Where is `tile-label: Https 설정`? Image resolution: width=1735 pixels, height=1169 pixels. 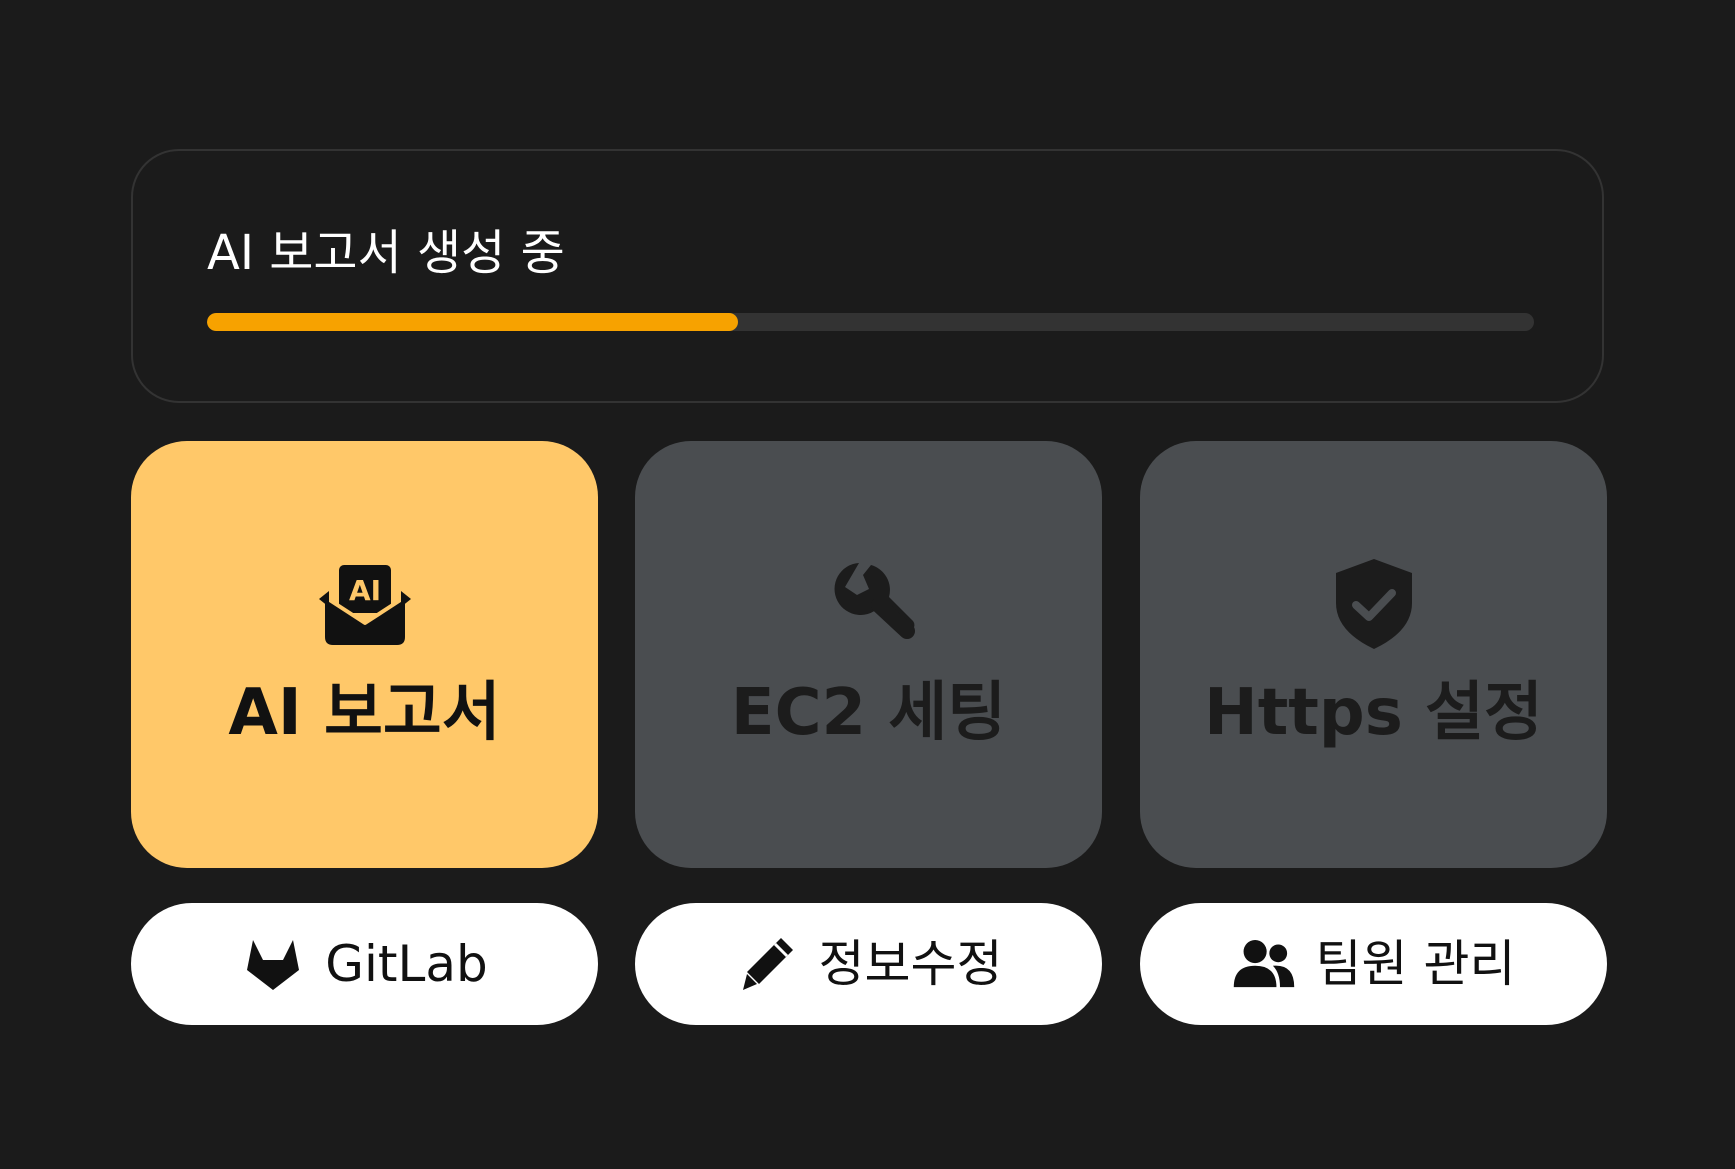
tile-label: Https 설정 is located at coordinates (1373, 713).